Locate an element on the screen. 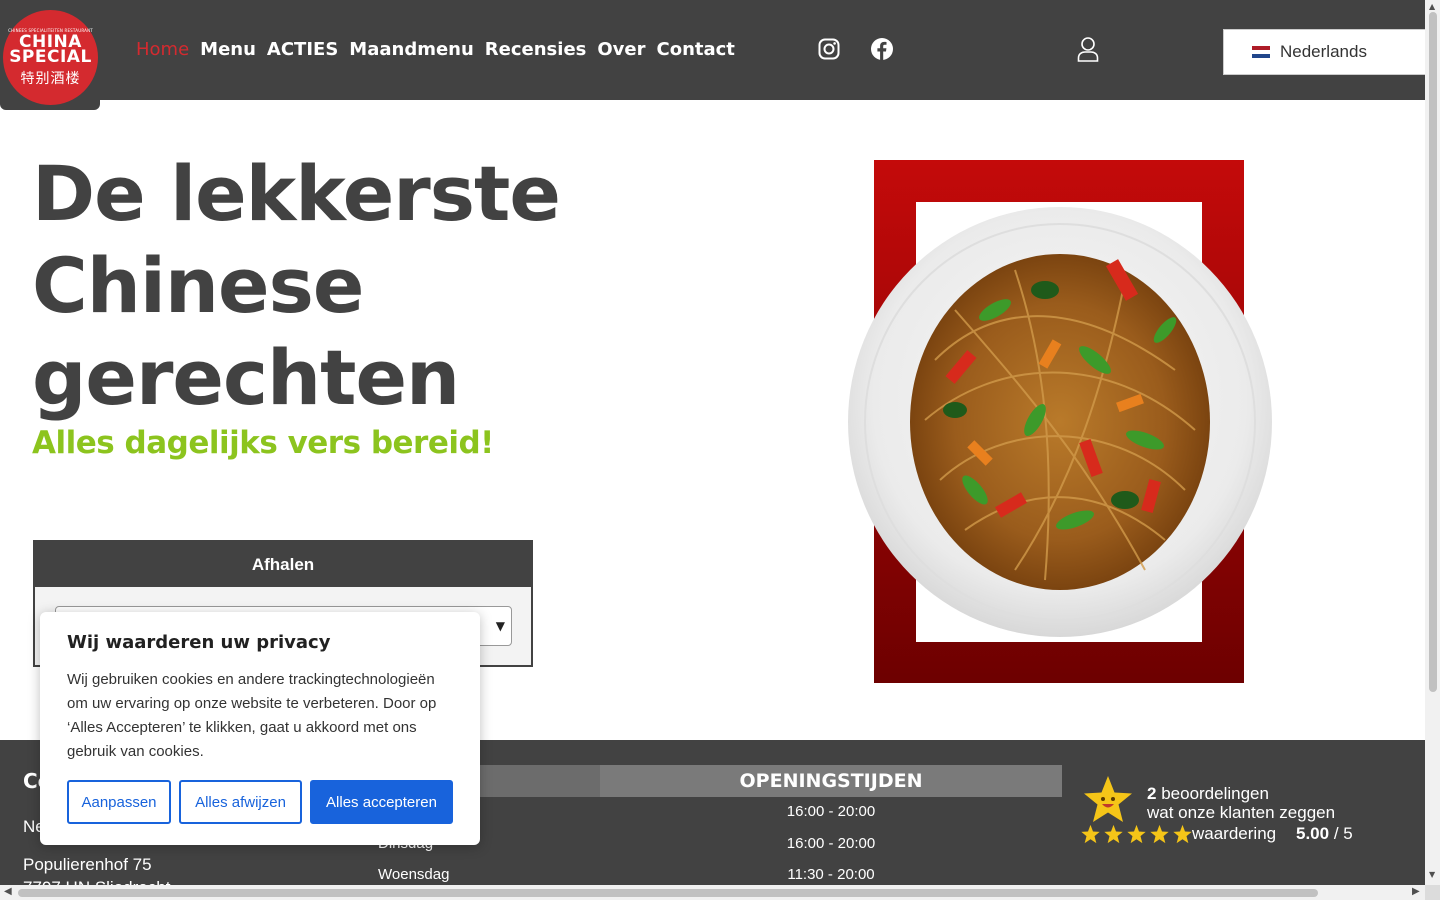 This screenshot has height=900, width=1440. facebook-icon is located at coordinates (882, 49).